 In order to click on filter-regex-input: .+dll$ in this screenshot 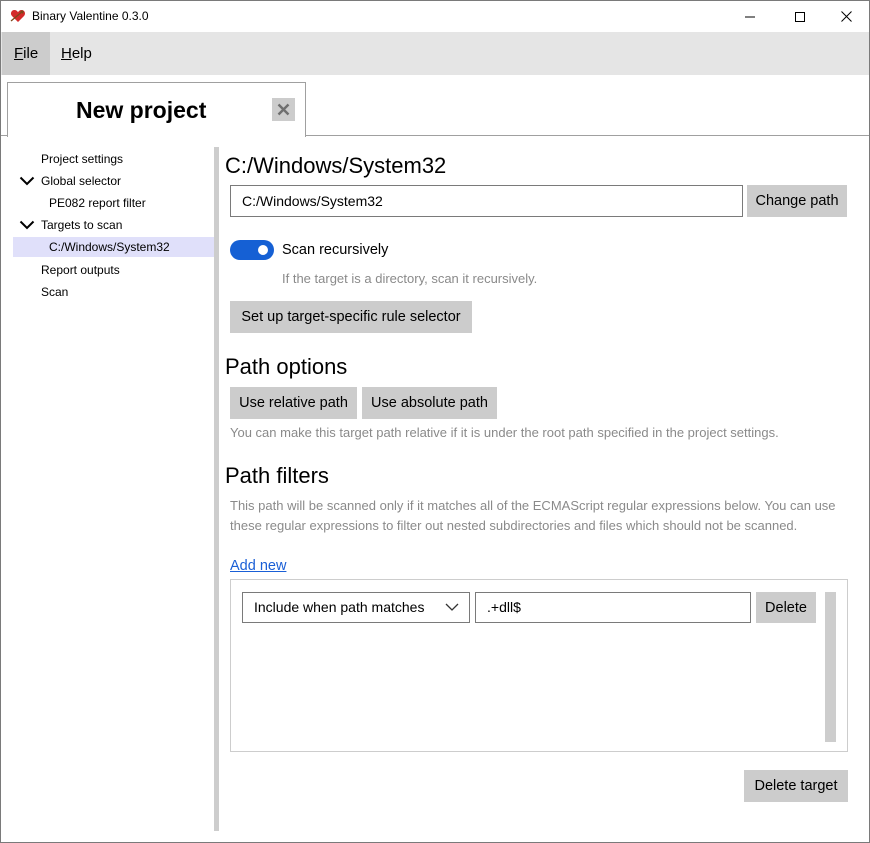, I will do `click(613, 607)`.